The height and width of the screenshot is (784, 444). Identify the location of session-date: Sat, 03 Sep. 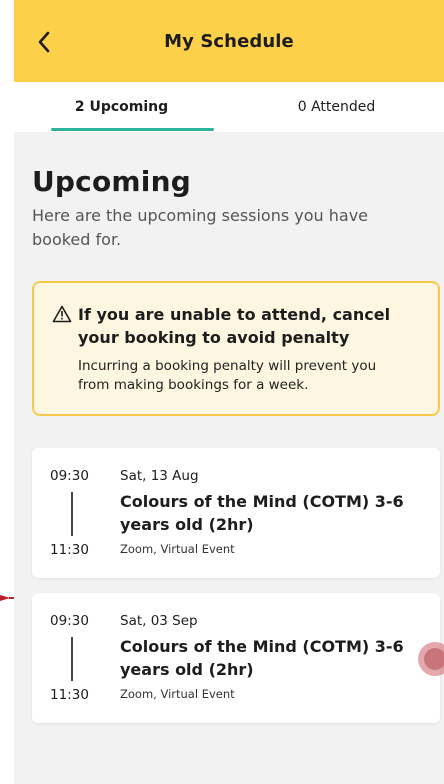
(159, 621).